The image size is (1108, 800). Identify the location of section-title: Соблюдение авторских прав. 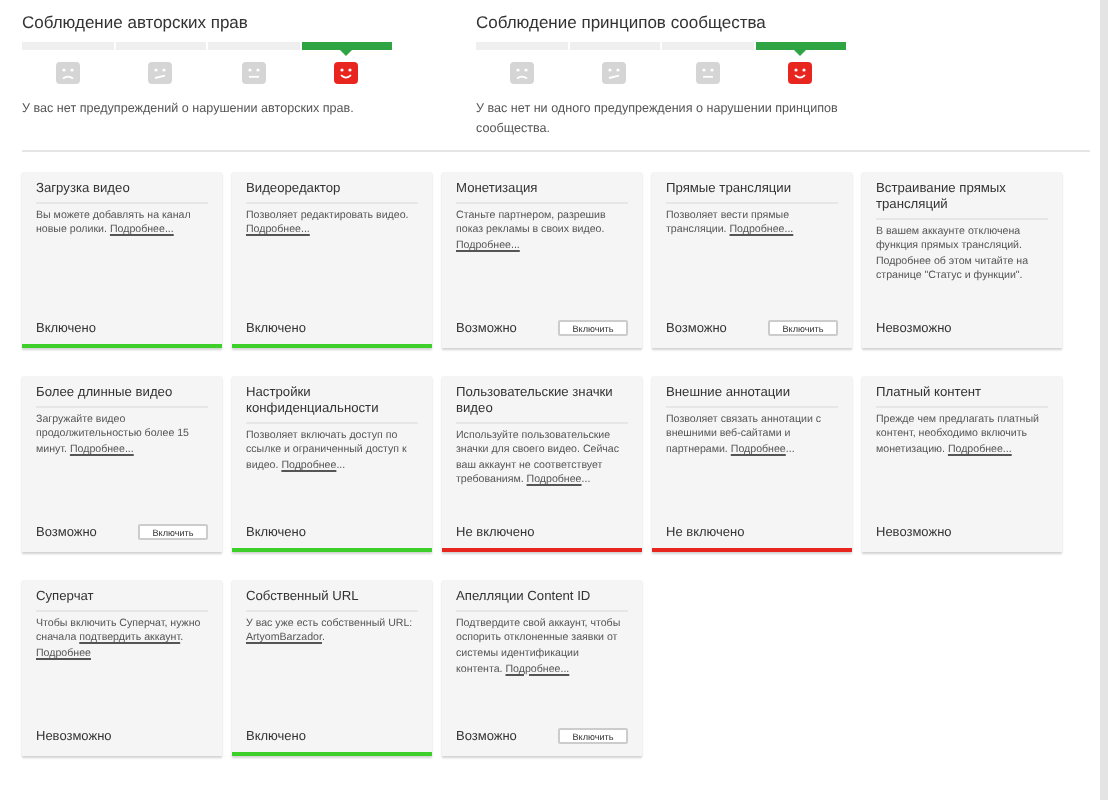
(136, 24).